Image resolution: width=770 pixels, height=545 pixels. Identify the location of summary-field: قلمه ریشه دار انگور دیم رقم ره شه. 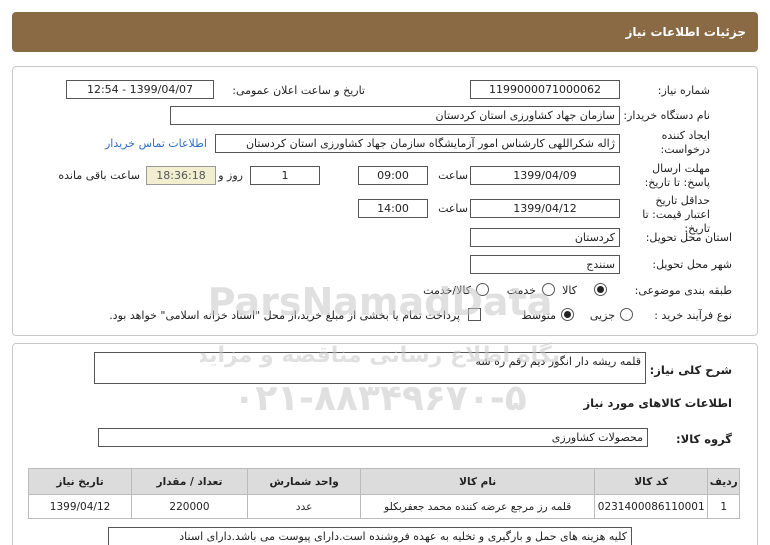
(370, 368).